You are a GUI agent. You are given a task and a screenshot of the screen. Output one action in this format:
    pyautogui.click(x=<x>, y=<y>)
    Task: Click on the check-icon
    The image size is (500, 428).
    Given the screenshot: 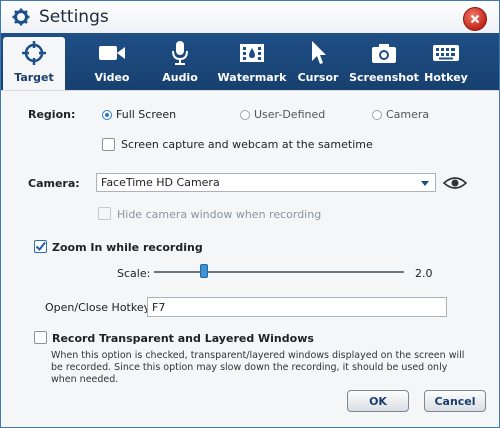 What is the action you would take?
    pyautogui.click(x=40, y=246)
    